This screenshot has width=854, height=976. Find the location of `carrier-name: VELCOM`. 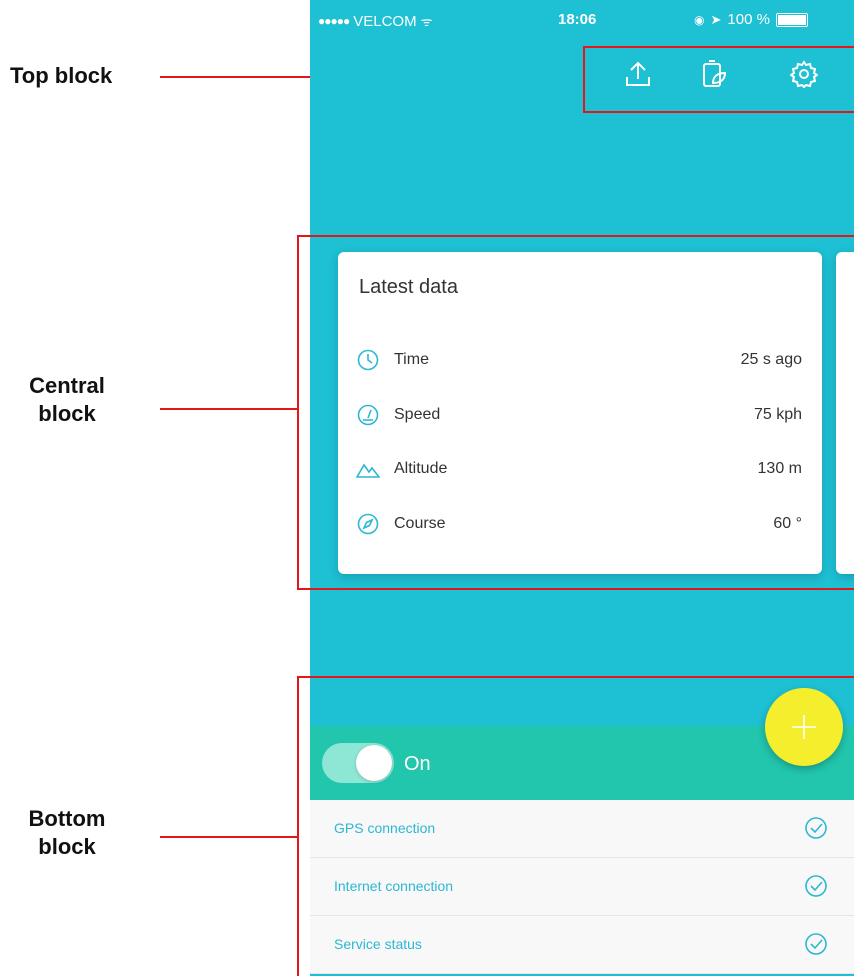

carrier-name: VELCOM is located at coordinates (385, 21).